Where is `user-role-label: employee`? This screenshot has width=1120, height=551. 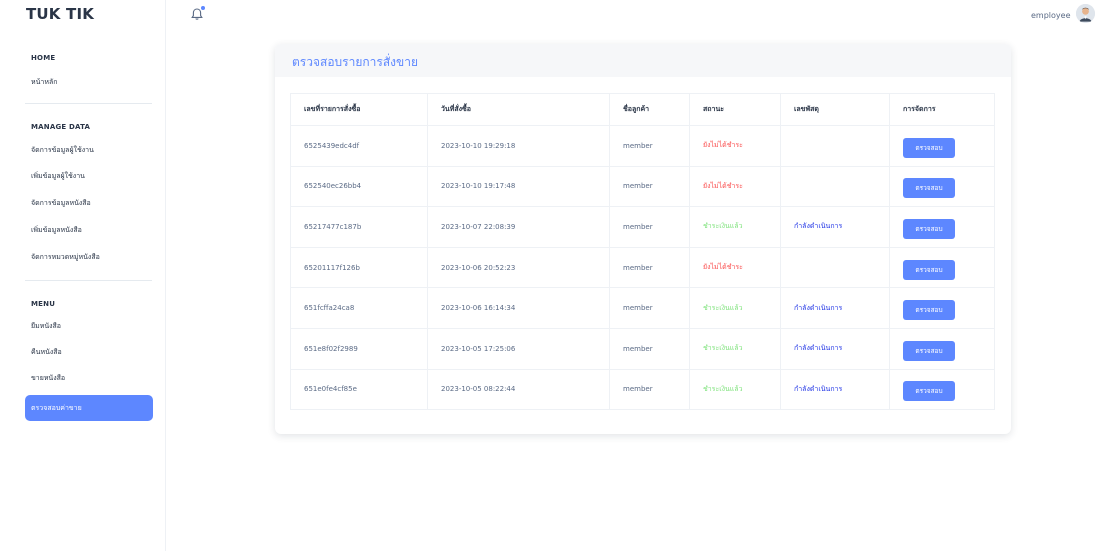 user-role-label: employee is located at coordinates (1051, 15).